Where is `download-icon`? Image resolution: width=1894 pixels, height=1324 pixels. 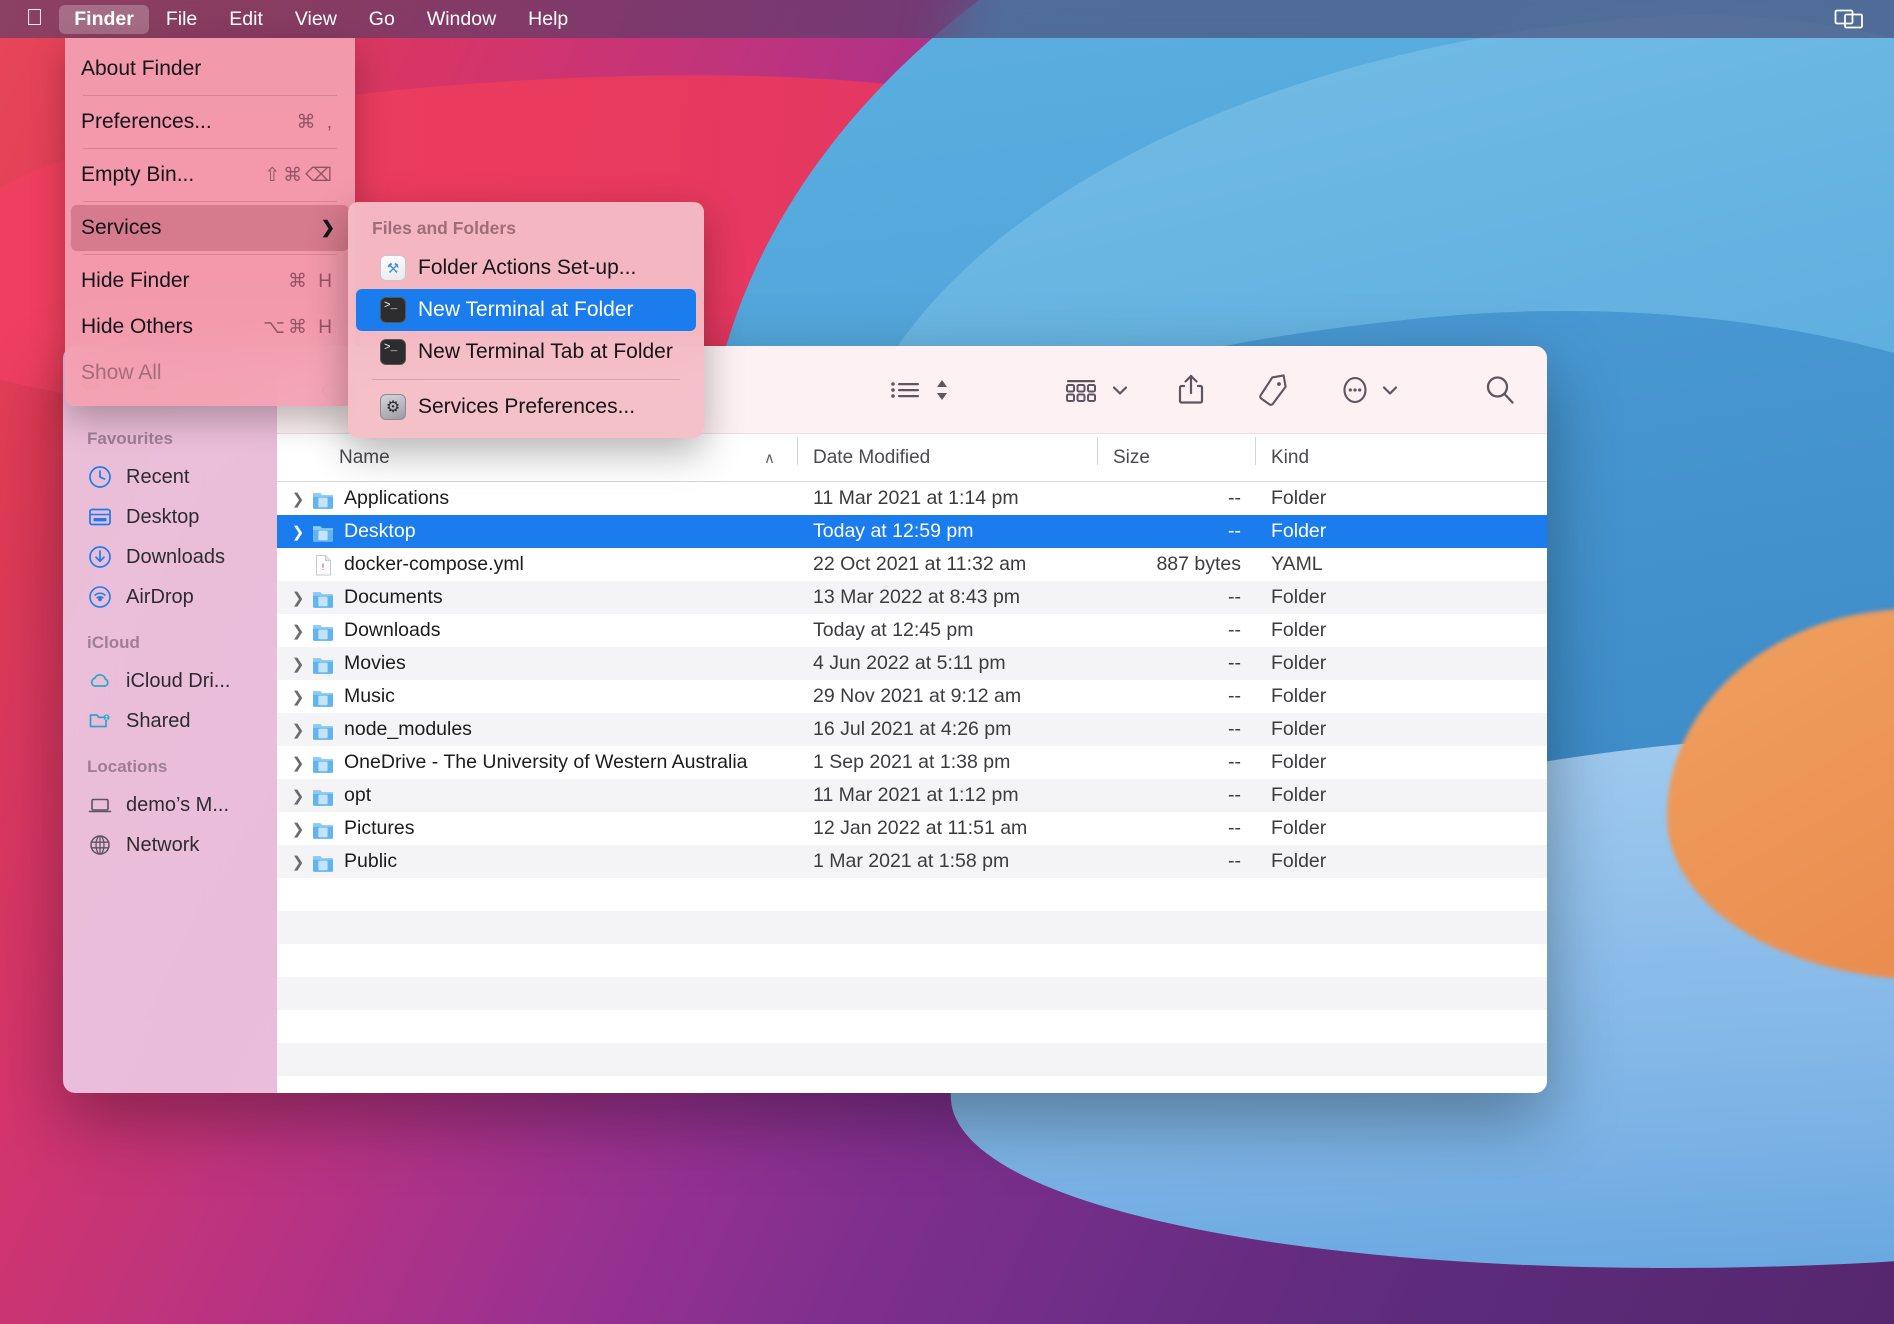
download-icon is located at coordinates (100, 557).